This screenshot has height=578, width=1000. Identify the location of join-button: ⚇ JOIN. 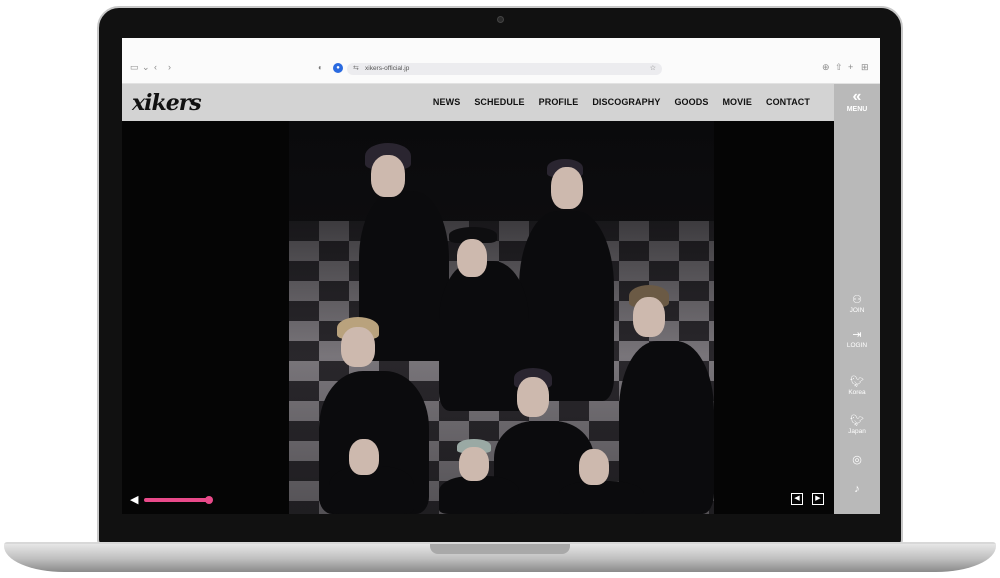
(857, 304).